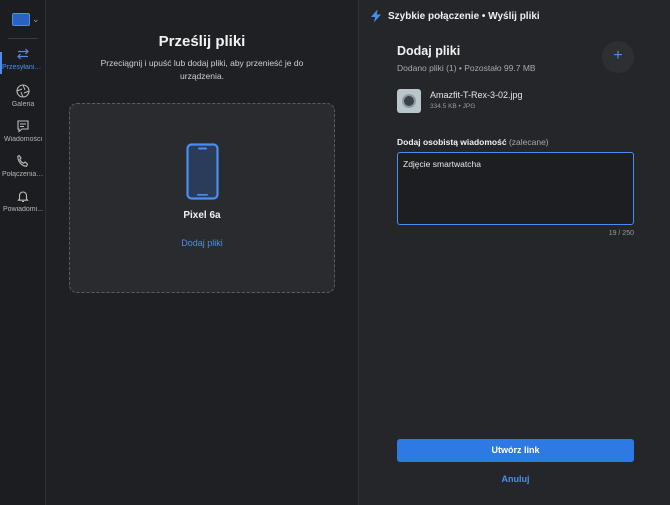  What do you see at coordinates (452, 142) in the screenshot?
I see `message-label-text: Dodaj osobistą wiadomość` at bounding box center [452, 142].